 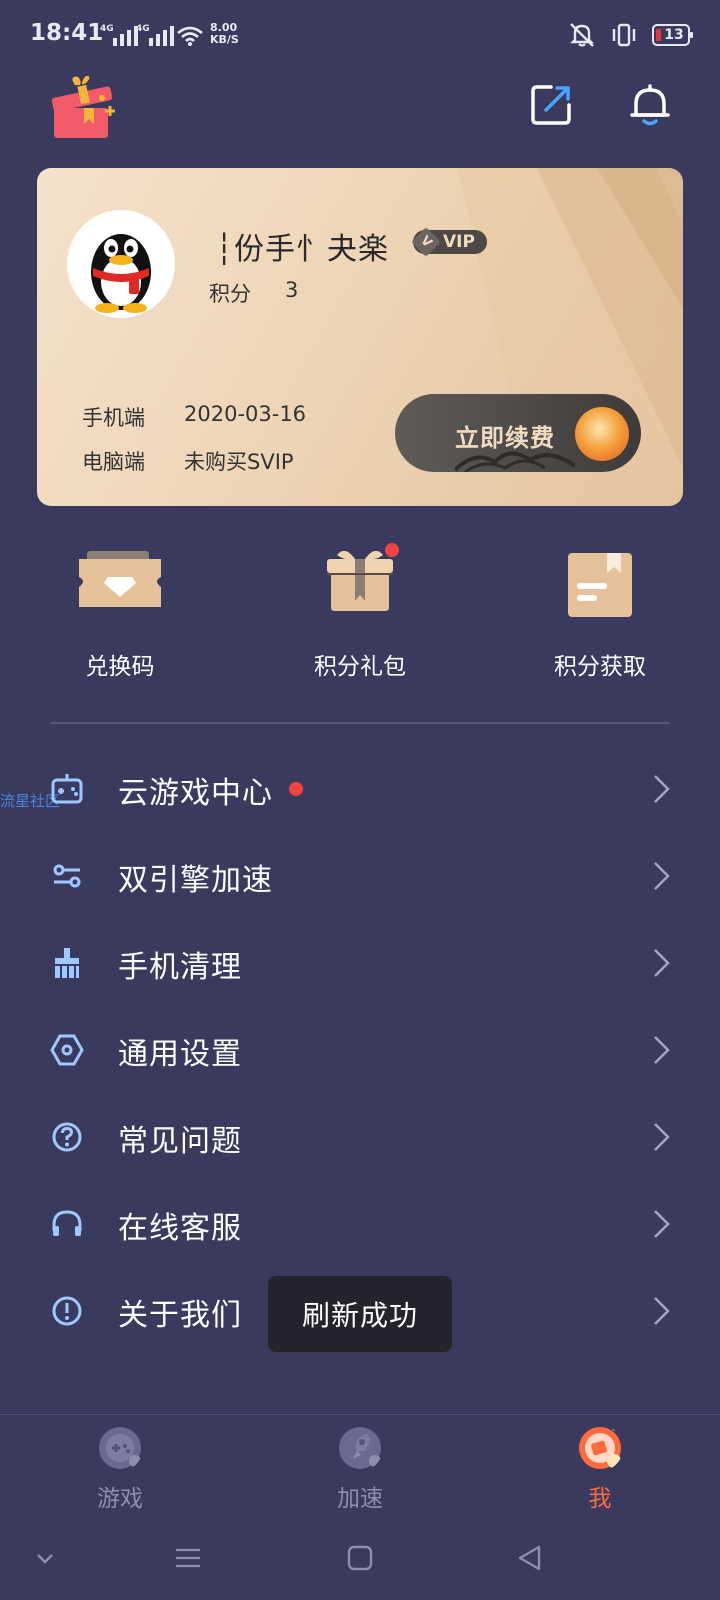 I want to click on bottom-nav: 游戏 加速 我, so click(x=360, y=1463).